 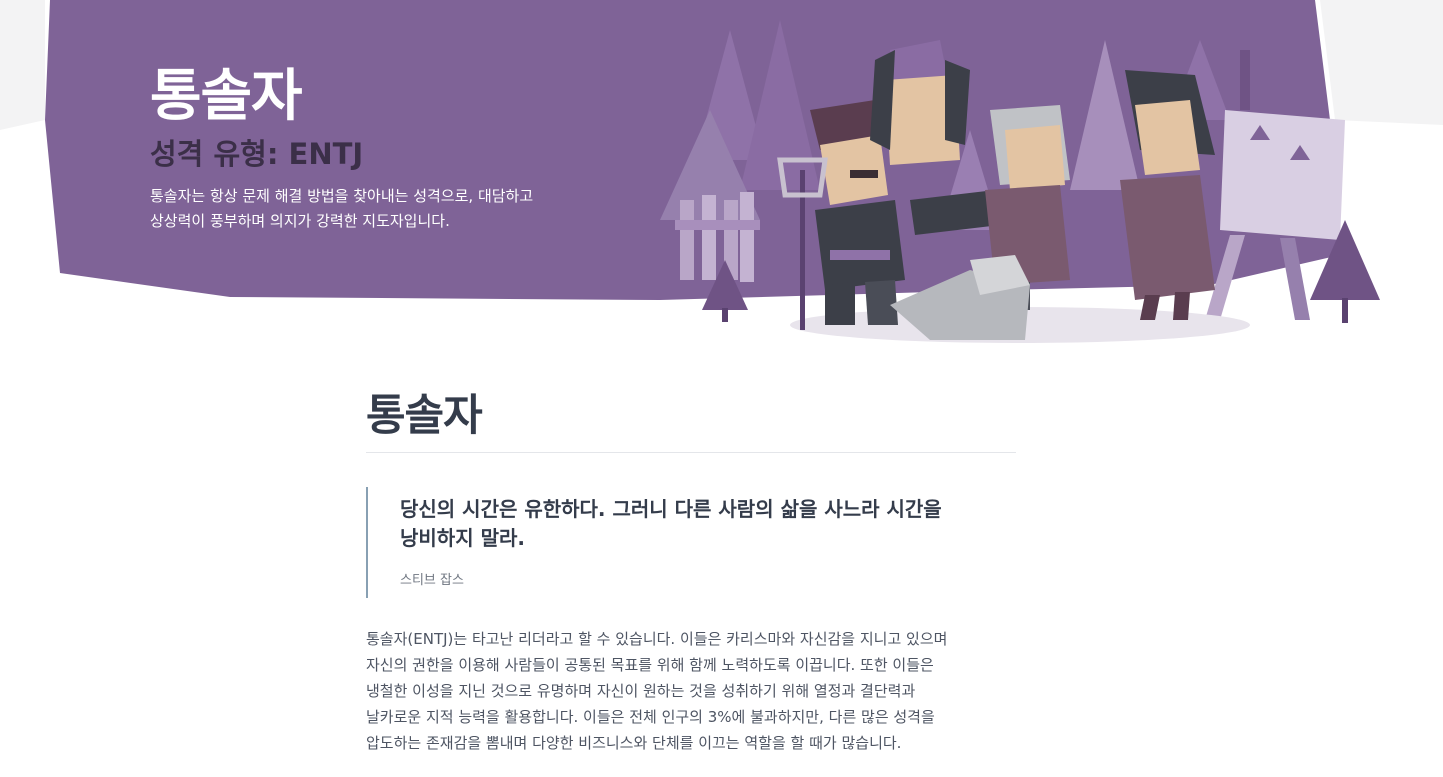 I want to click on hero-description-line: 상상력이 풍부하며 의지가 강력한 지도자입니다., so click(x=300, y=221).